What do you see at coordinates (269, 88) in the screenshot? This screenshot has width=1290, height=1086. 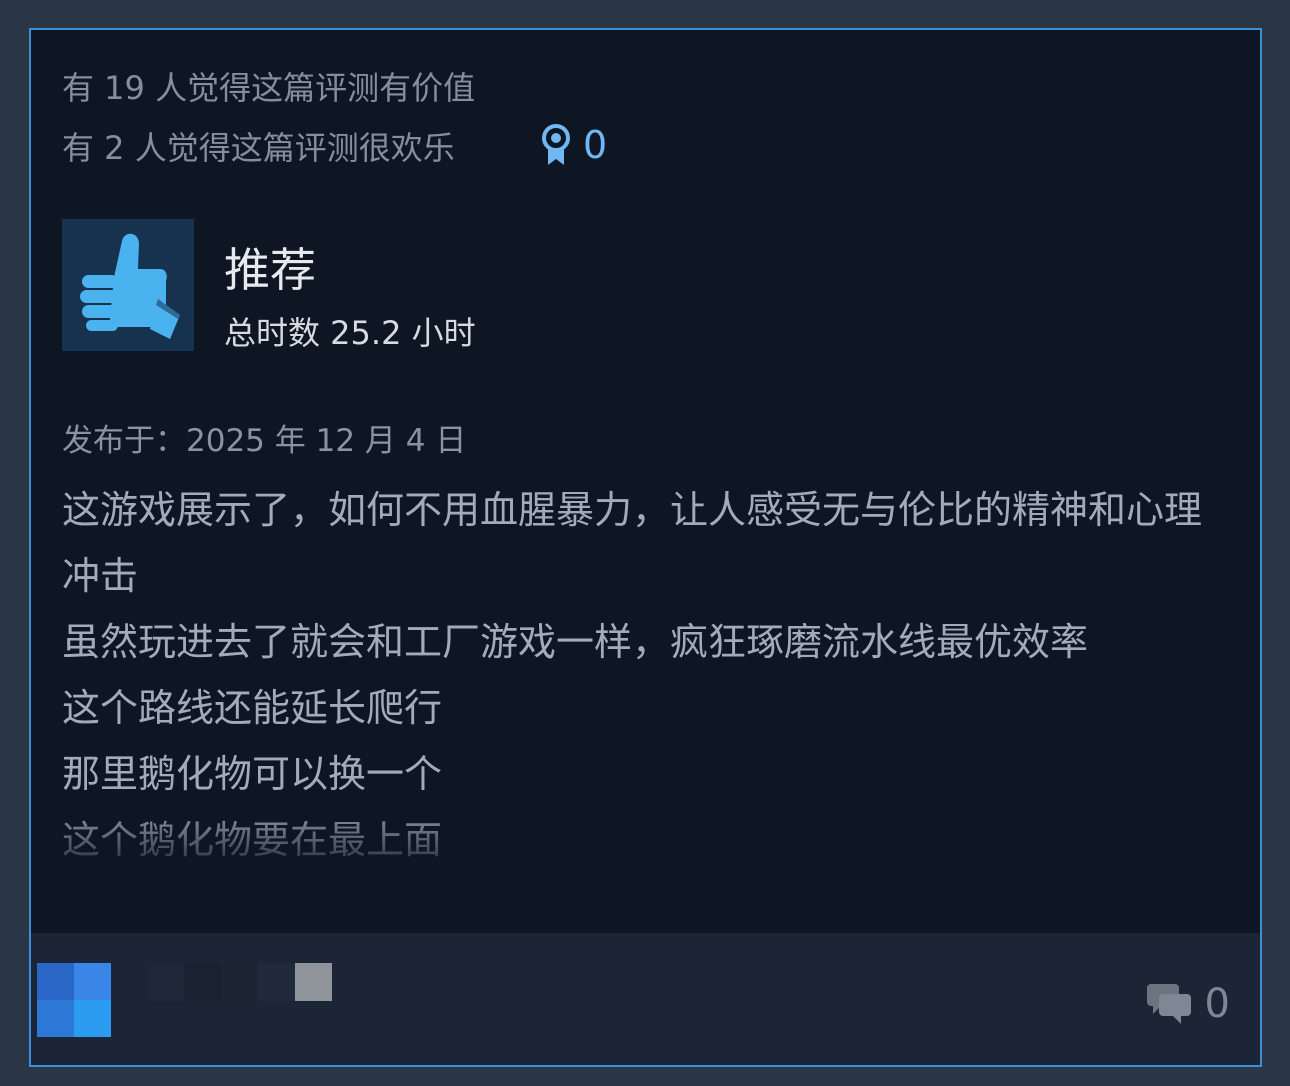 I see `helpful-count-text: 有 19 人觉得这篇评测有价值` at bounding box center [269, 88].